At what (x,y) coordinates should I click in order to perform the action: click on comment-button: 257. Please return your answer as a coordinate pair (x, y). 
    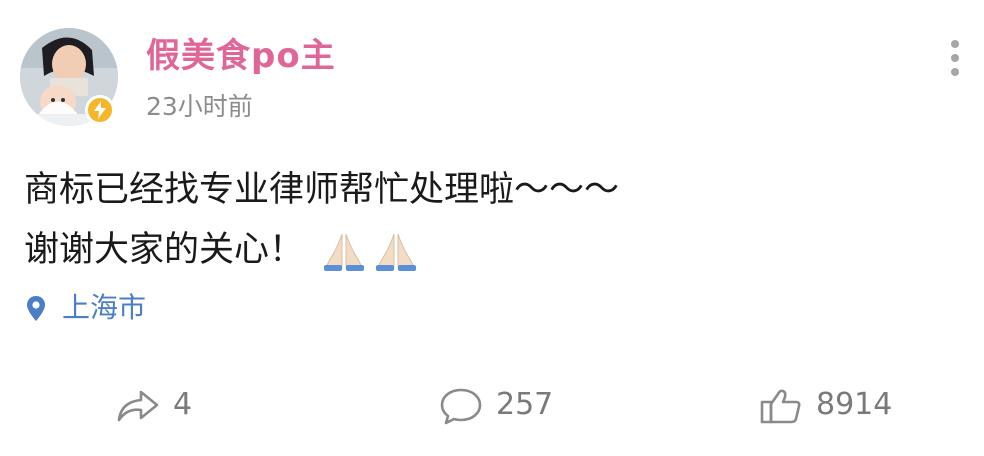
    Looking at the image, I should click on (508, 405).